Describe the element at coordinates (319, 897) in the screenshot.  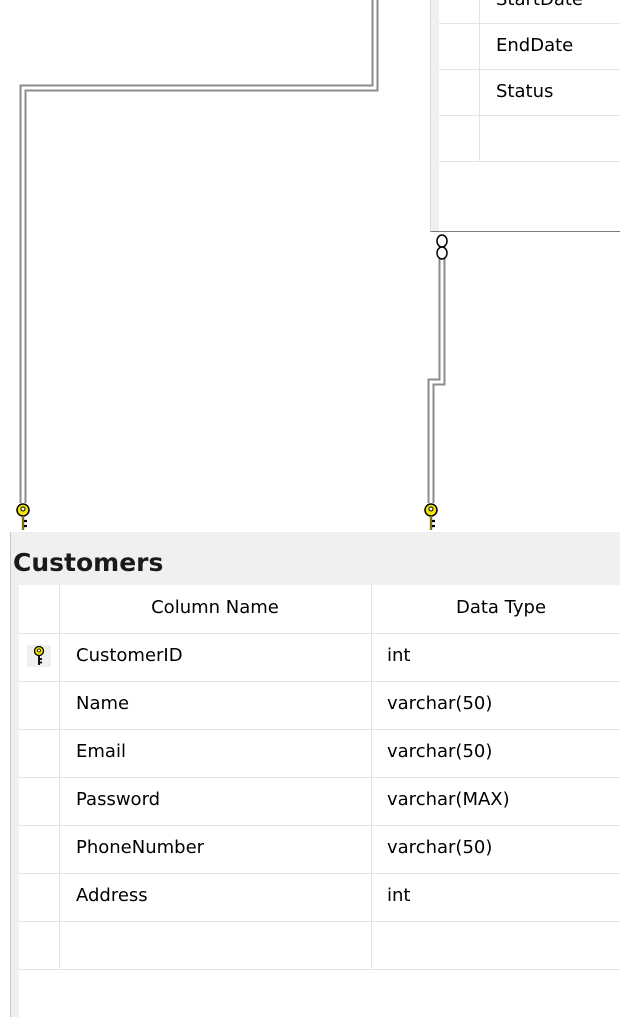
I see `table-row: Address int` at that location.